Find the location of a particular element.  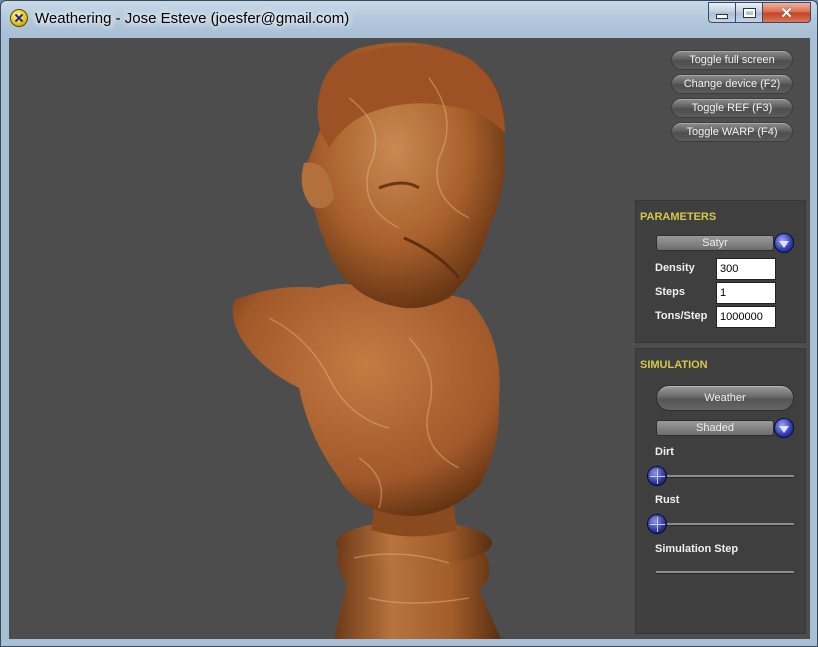

dirt-label: Dirt is located at coordinates (664, 452).